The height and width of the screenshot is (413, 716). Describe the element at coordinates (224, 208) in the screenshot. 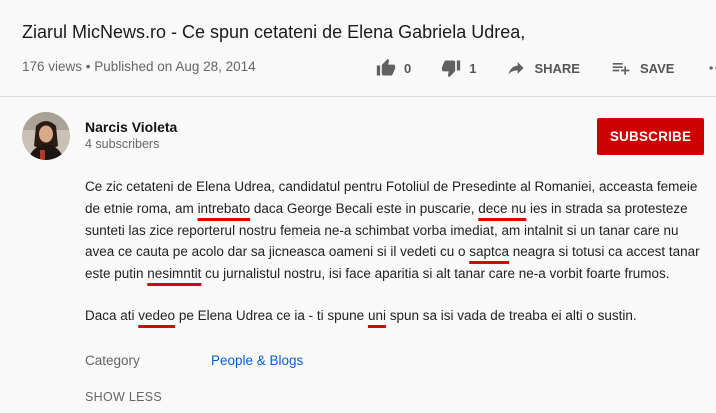

I see `underlined-word: intrebato` at that location.